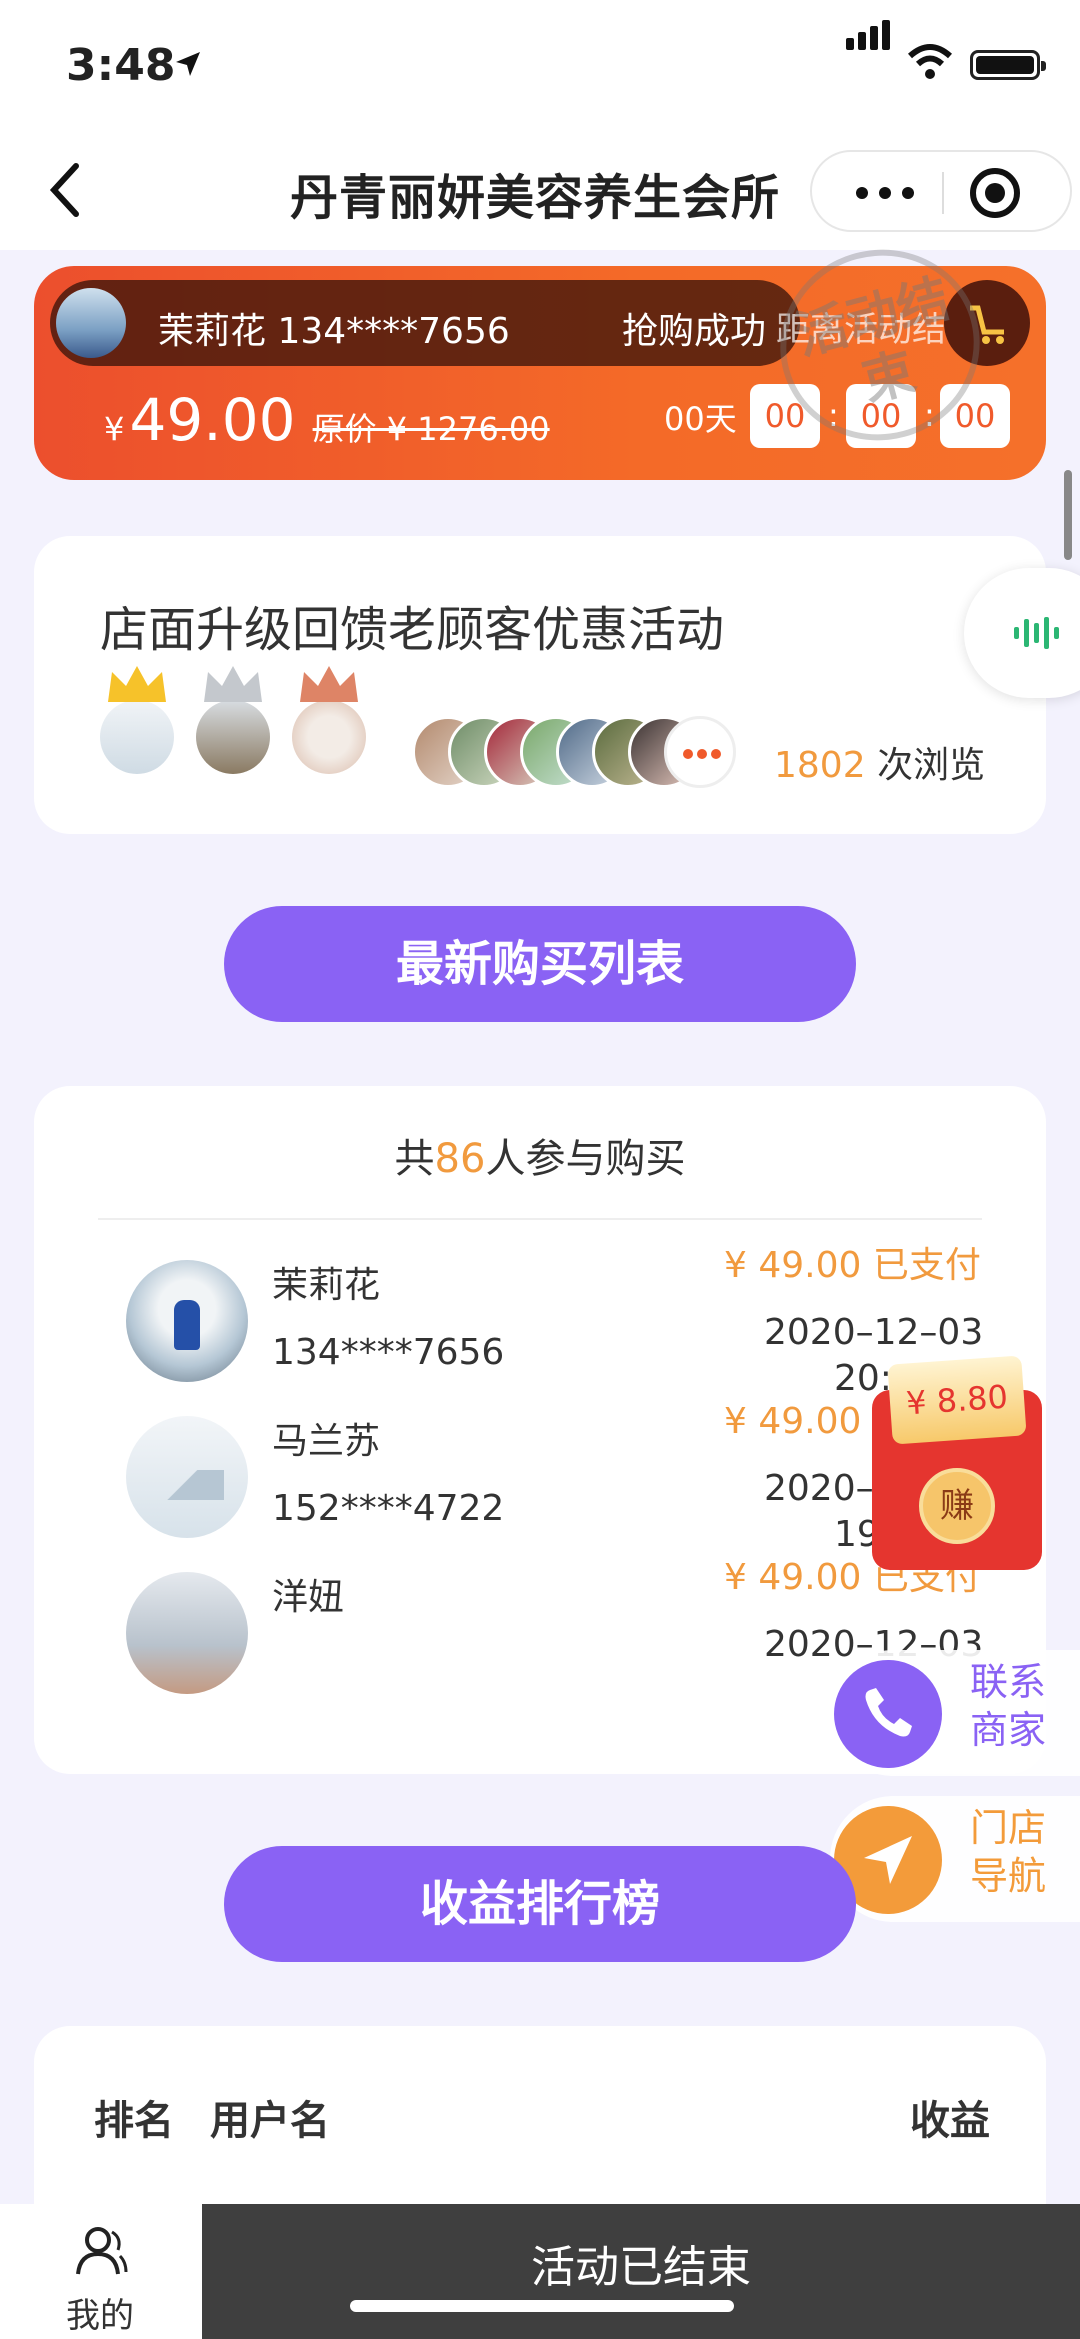  I want to click on mini-program-capsule, so click(941, 191).